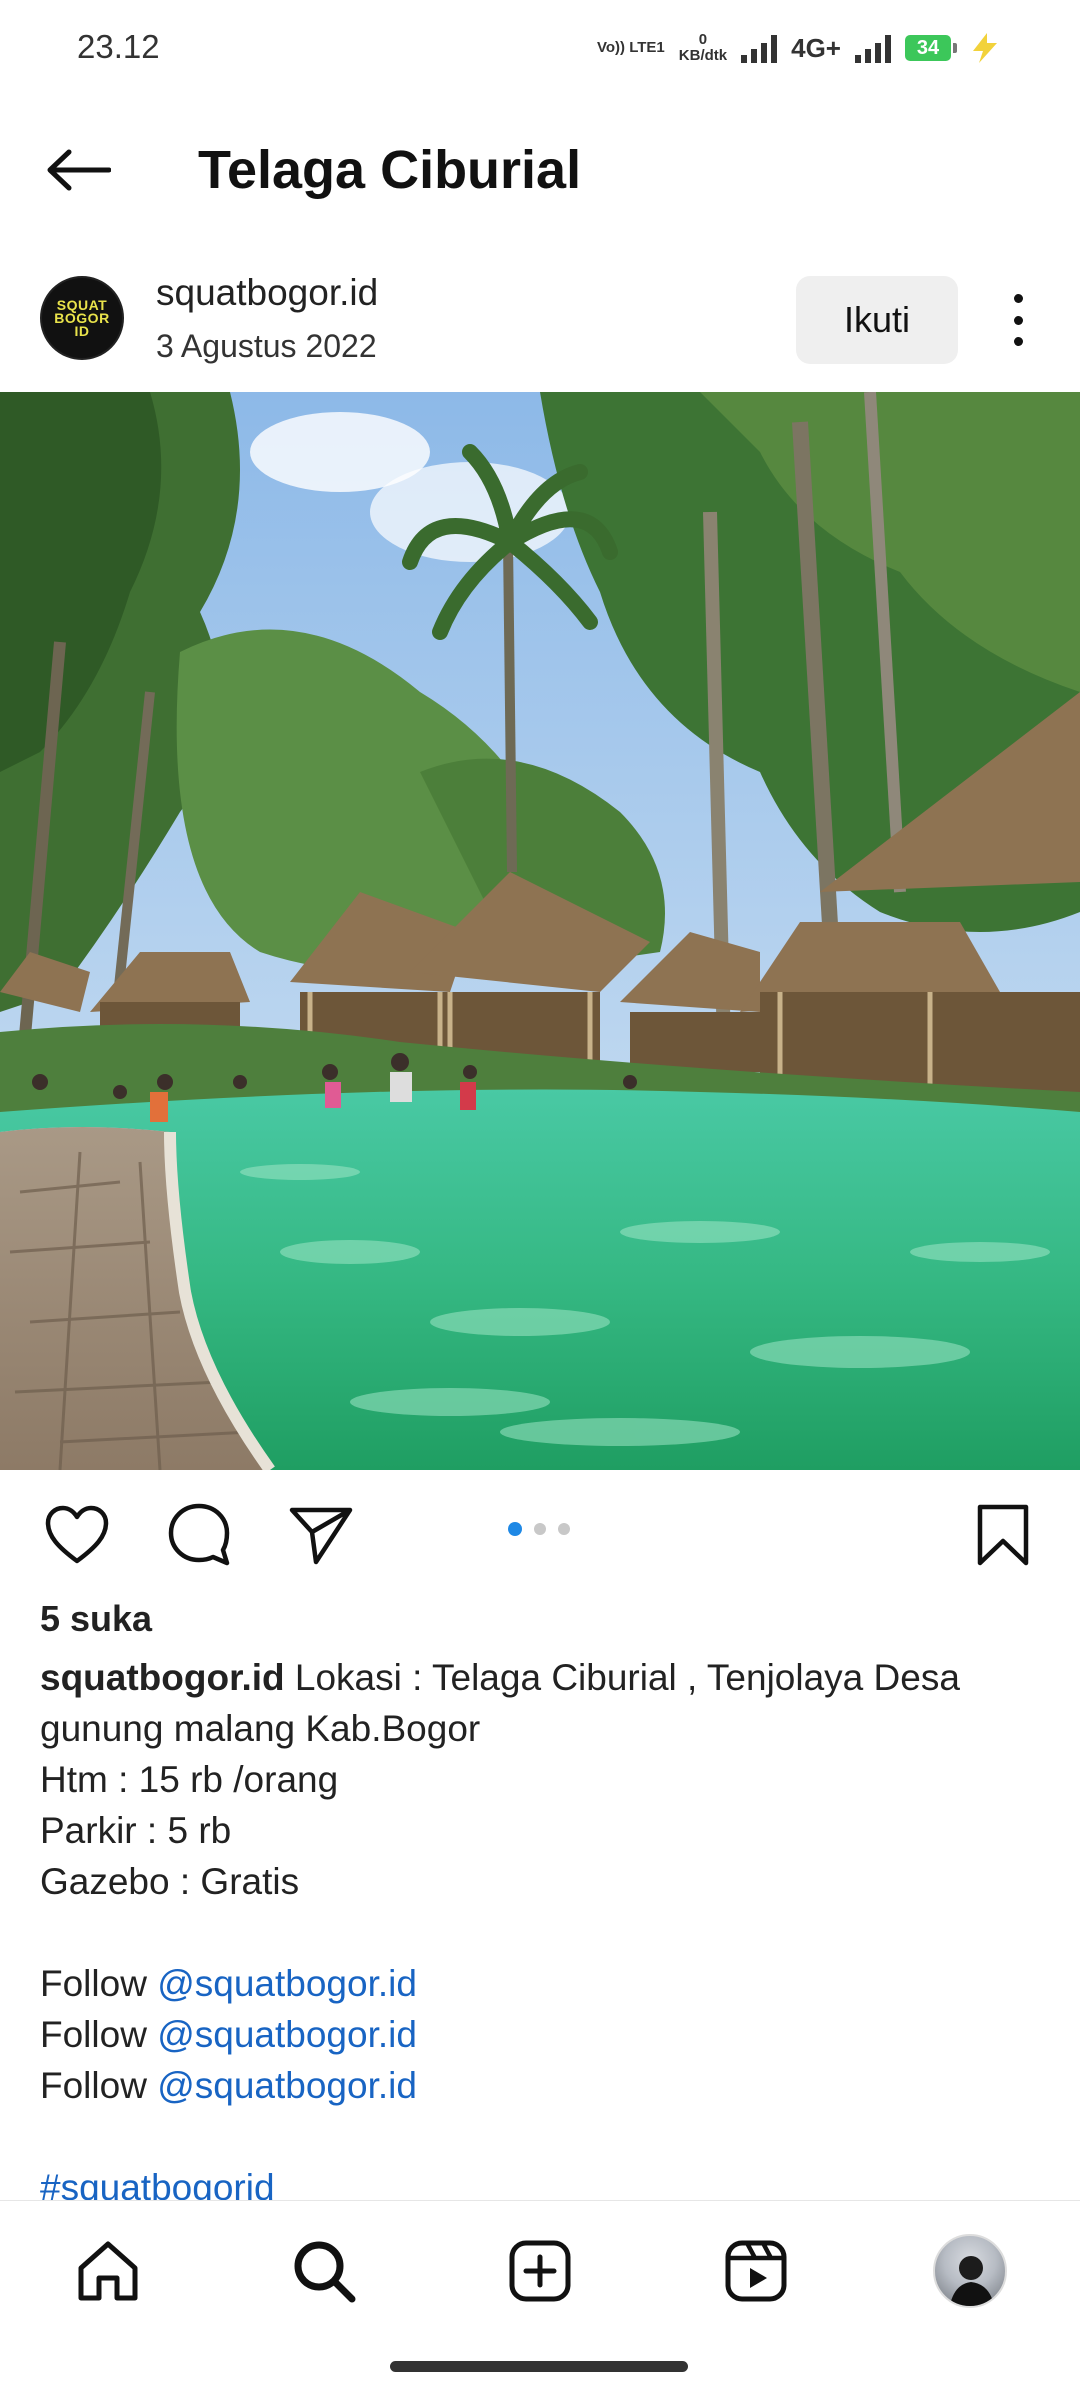  I want to click on status-time: 23.12, so click(118, 46).